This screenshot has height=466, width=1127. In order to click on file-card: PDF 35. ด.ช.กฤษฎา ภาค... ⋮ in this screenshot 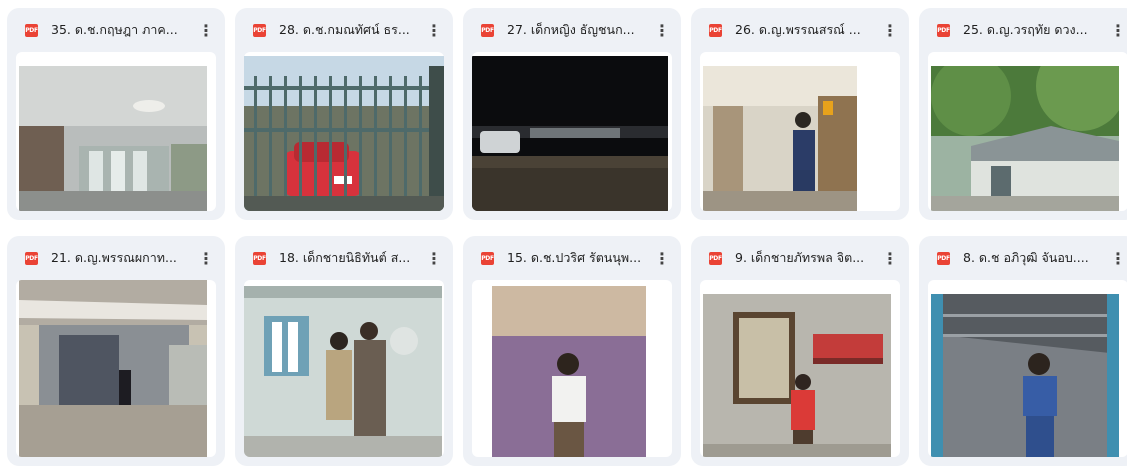, I will do `click(116, 114)`.